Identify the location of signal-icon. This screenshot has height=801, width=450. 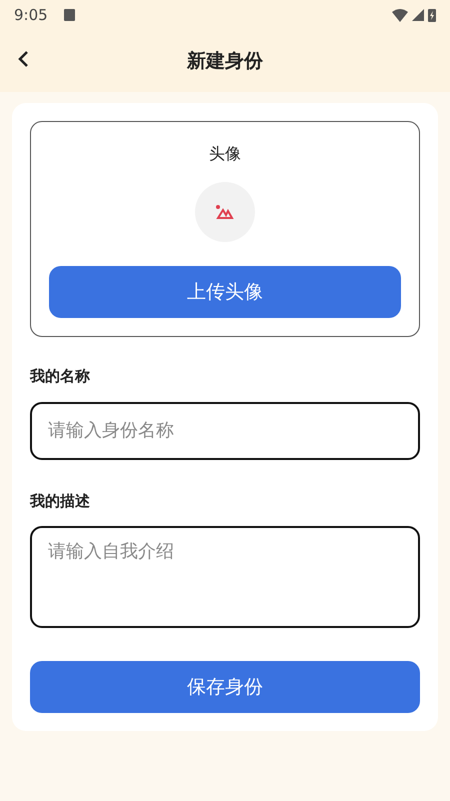
(418, 15).